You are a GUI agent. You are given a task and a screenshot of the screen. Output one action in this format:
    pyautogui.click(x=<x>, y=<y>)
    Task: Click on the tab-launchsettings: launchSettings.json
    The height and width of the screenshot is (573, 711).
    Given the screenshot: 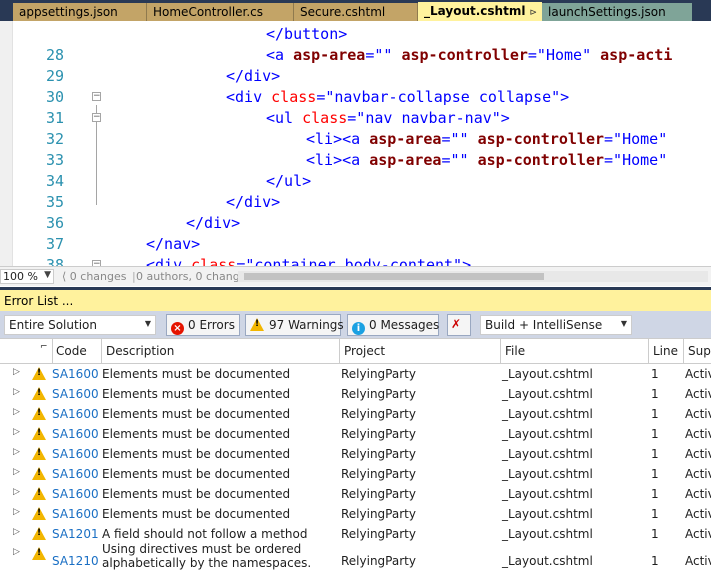 What is the action you would take?
    pyautogui.click(x=617, y=12)
    